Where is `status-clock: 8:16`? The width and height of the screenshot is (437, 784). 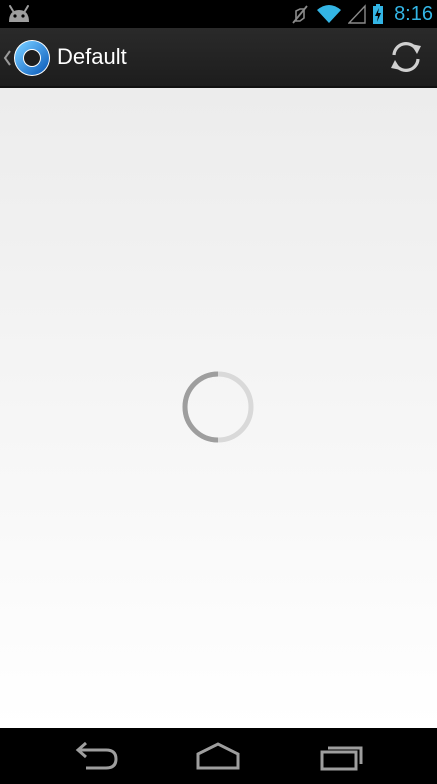
status-clock: 8:16 is located at coordinates (413, 14).